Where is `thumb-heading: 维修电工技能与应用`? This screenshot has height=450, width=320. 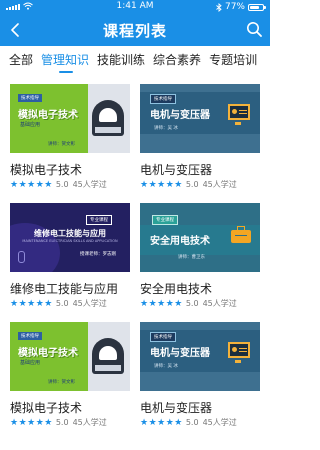
thumb-heading: 维修电工技能与应用 is located at coordinates (70, 233).